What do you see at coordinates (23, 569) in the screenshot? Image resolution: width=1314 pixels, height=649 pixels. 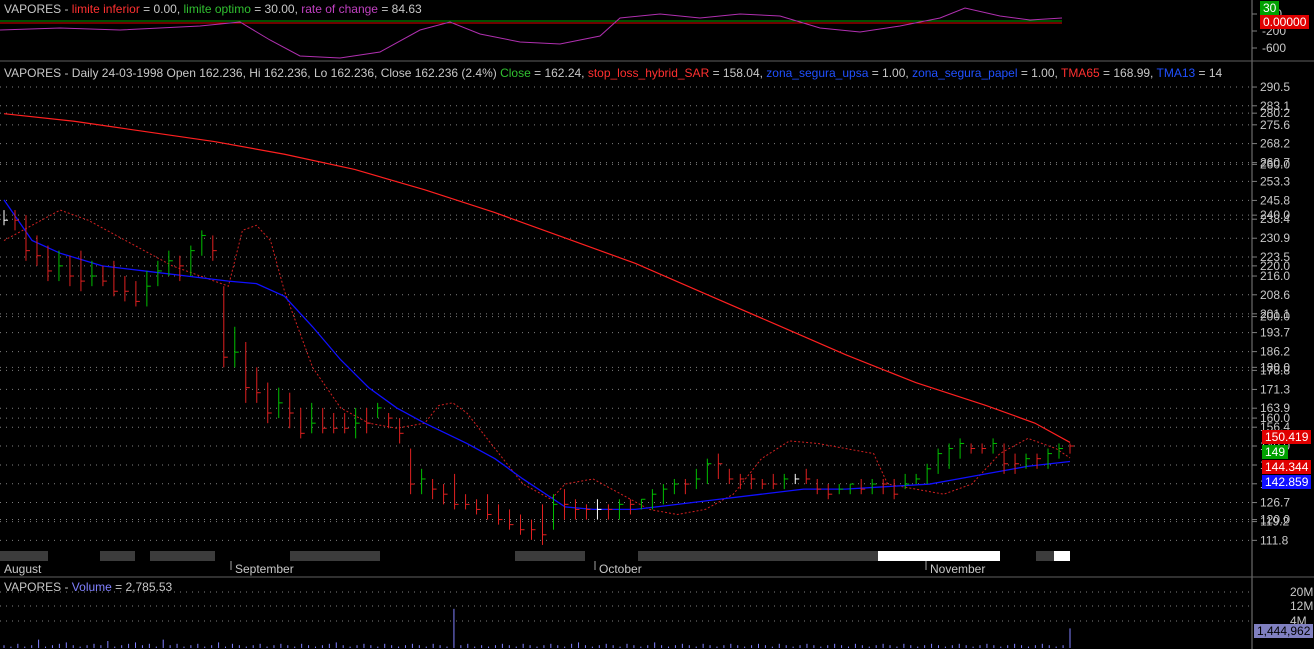 I see `month-label: August` at bounding box center [23, 569].